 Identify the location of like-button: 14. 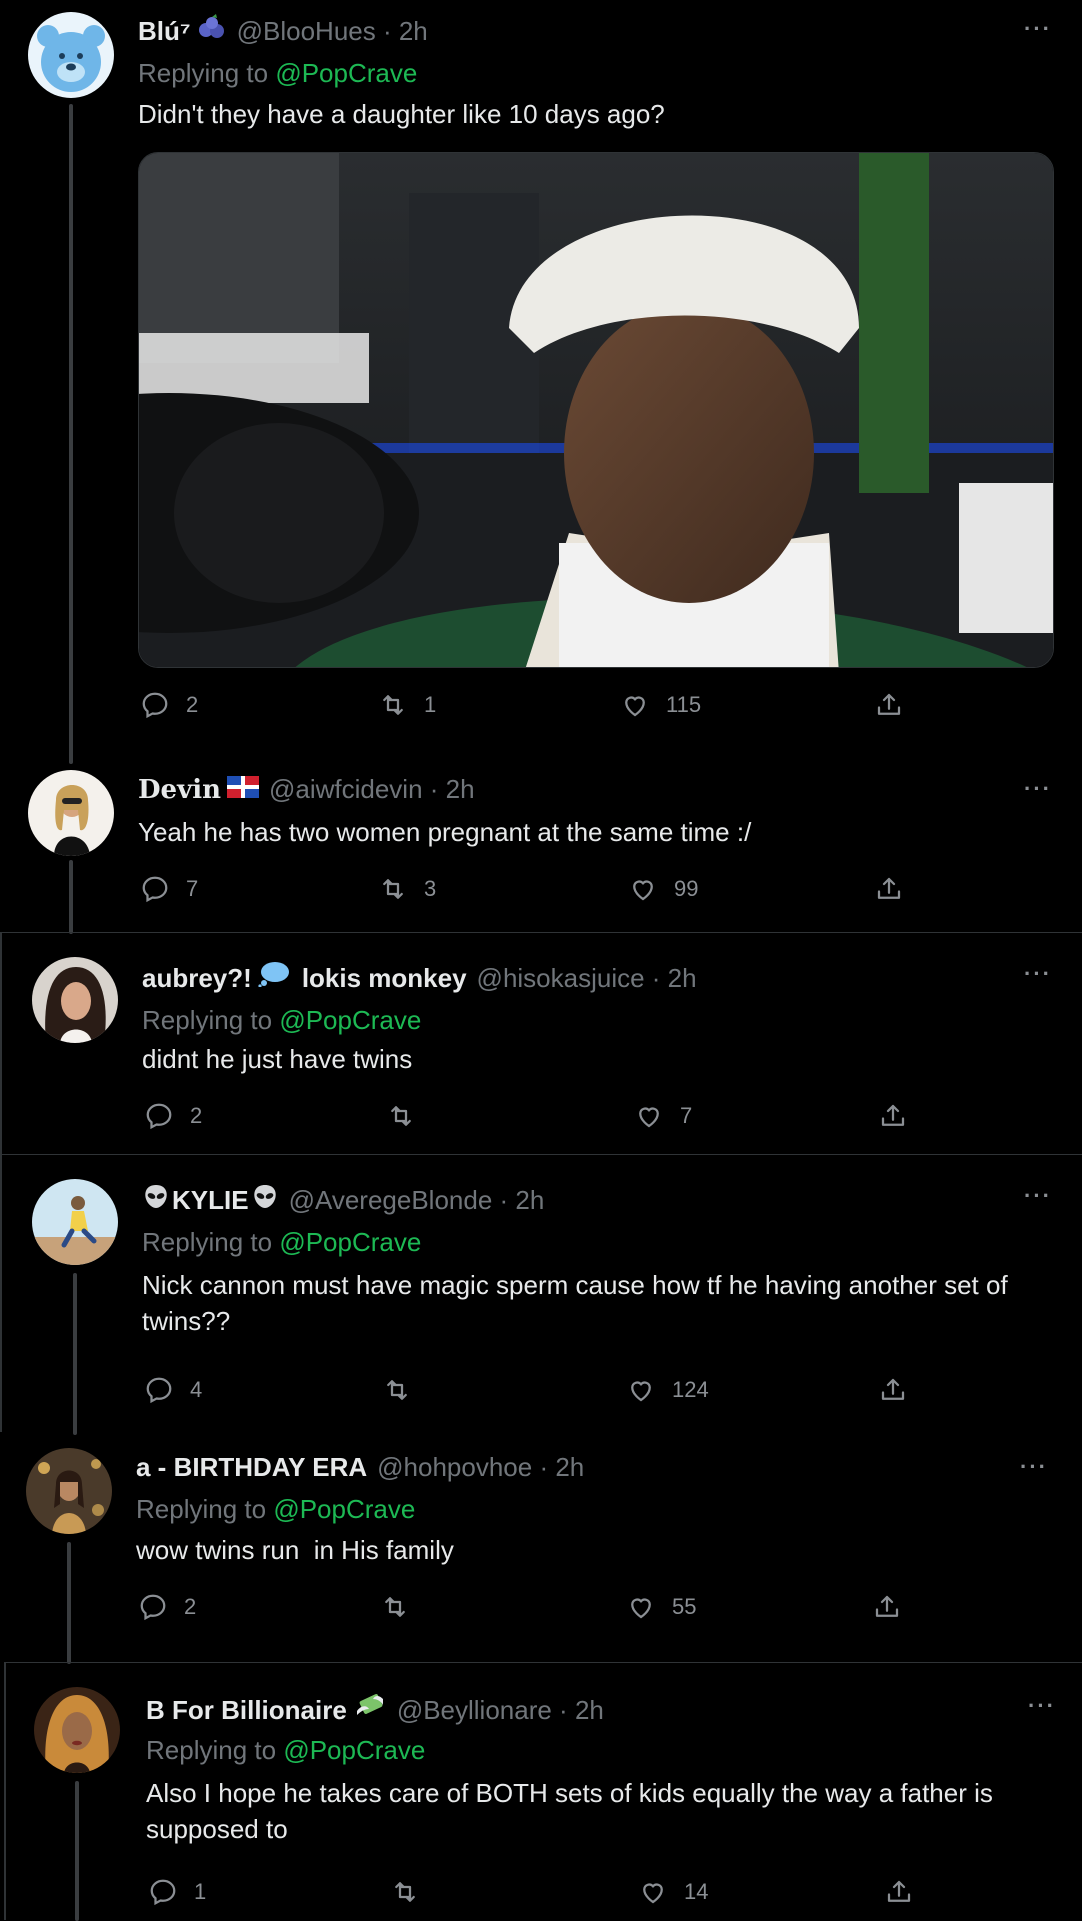
(673, 1892).